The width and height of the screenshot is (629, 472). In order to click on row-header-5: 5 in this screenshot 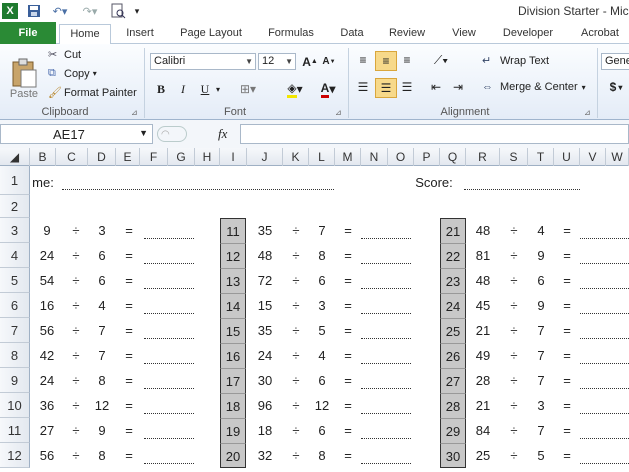, I will do `click(15, 280)`.